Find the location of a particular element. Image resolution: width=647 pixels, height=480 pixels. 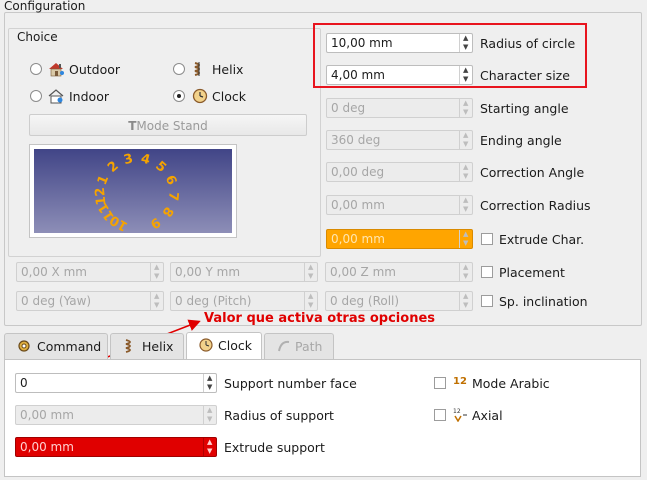

extrude-support-label: Extrude support is located at coordinates (274, 447).